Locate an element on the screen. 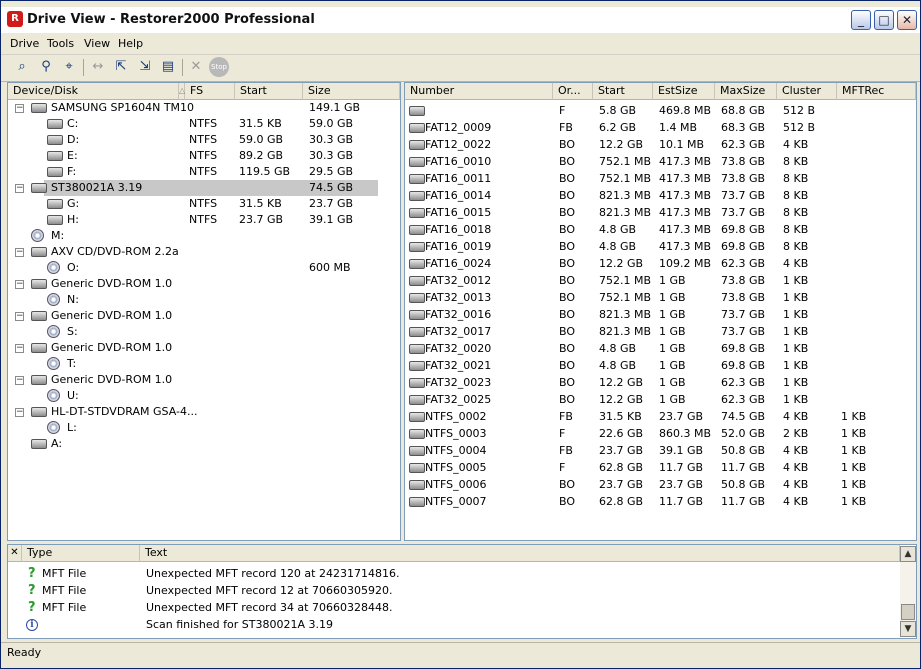  tree-row: G: NTFS 31.5 KB 23.7 GB is located at coordinates (193, 204).